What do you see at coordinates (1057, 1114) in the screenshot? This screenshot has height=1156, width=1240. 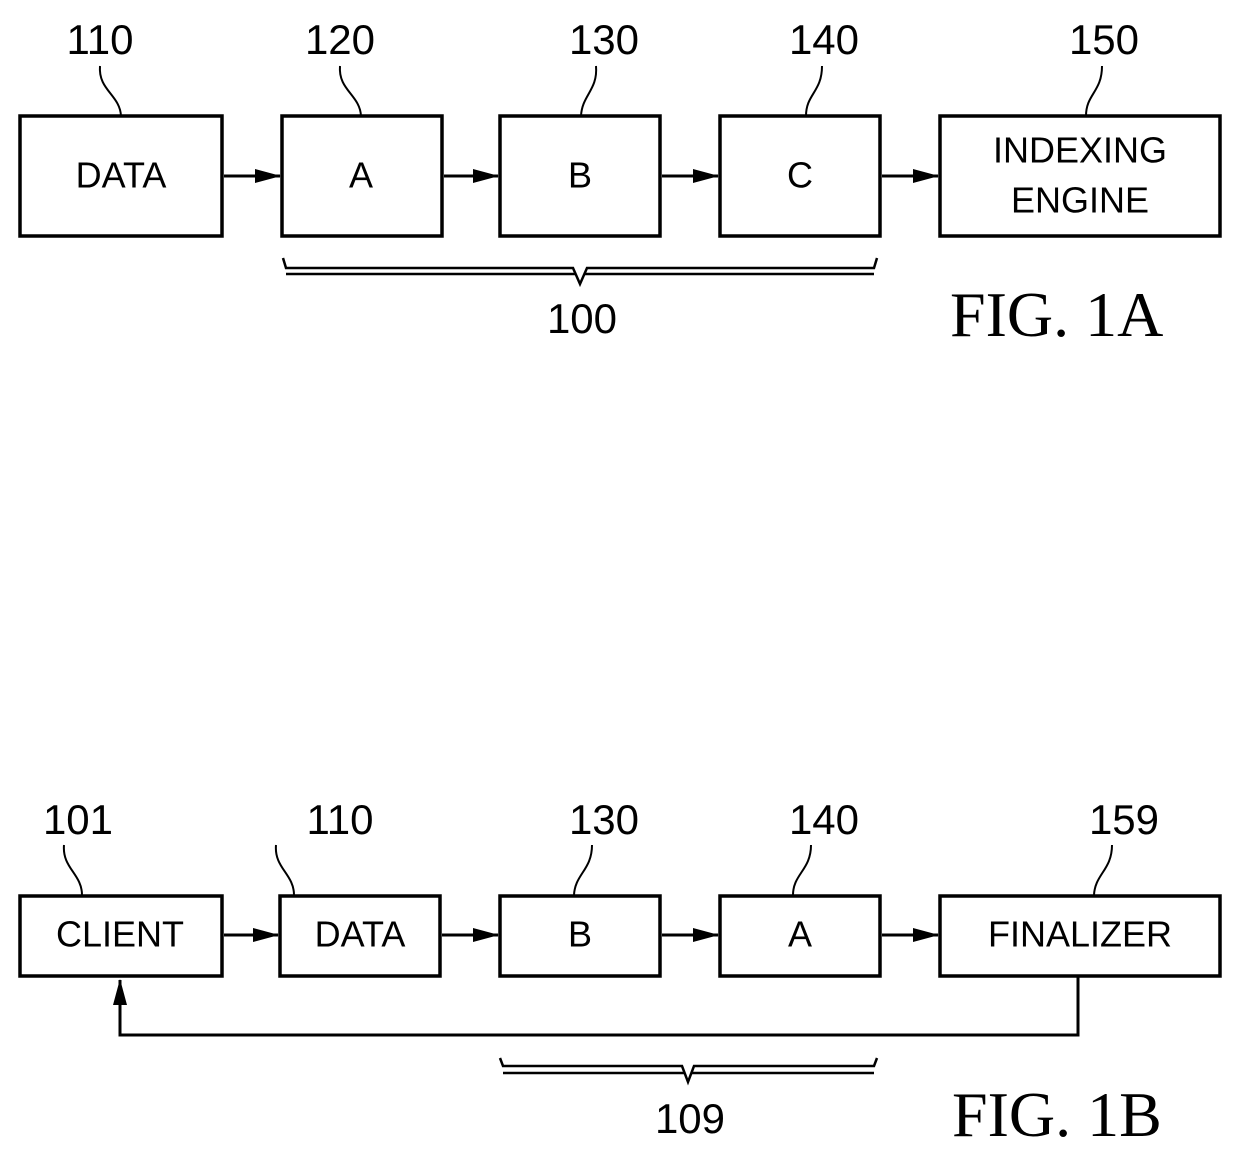 I see `figure-caption-1b: FIG. 1B` at bounding box center [1057, 1114].